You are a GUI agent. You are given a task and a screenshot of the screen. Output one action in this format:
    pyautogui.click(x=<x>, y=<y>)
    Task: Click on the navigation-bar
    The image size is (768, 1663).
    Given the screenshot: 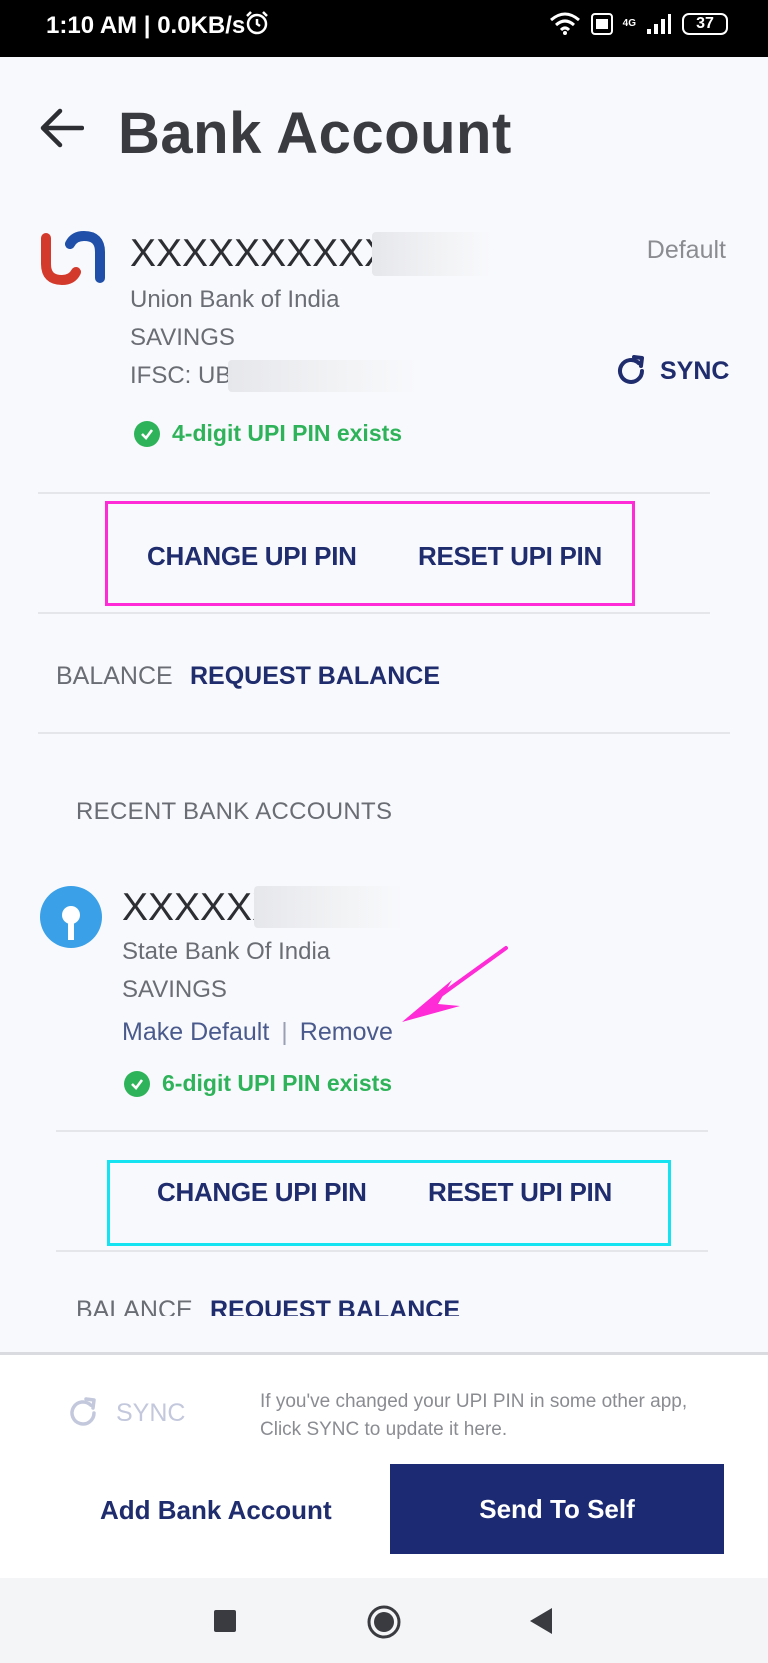 What is the action you would take?
    pyautogui.click(x=384, y=1620)
    